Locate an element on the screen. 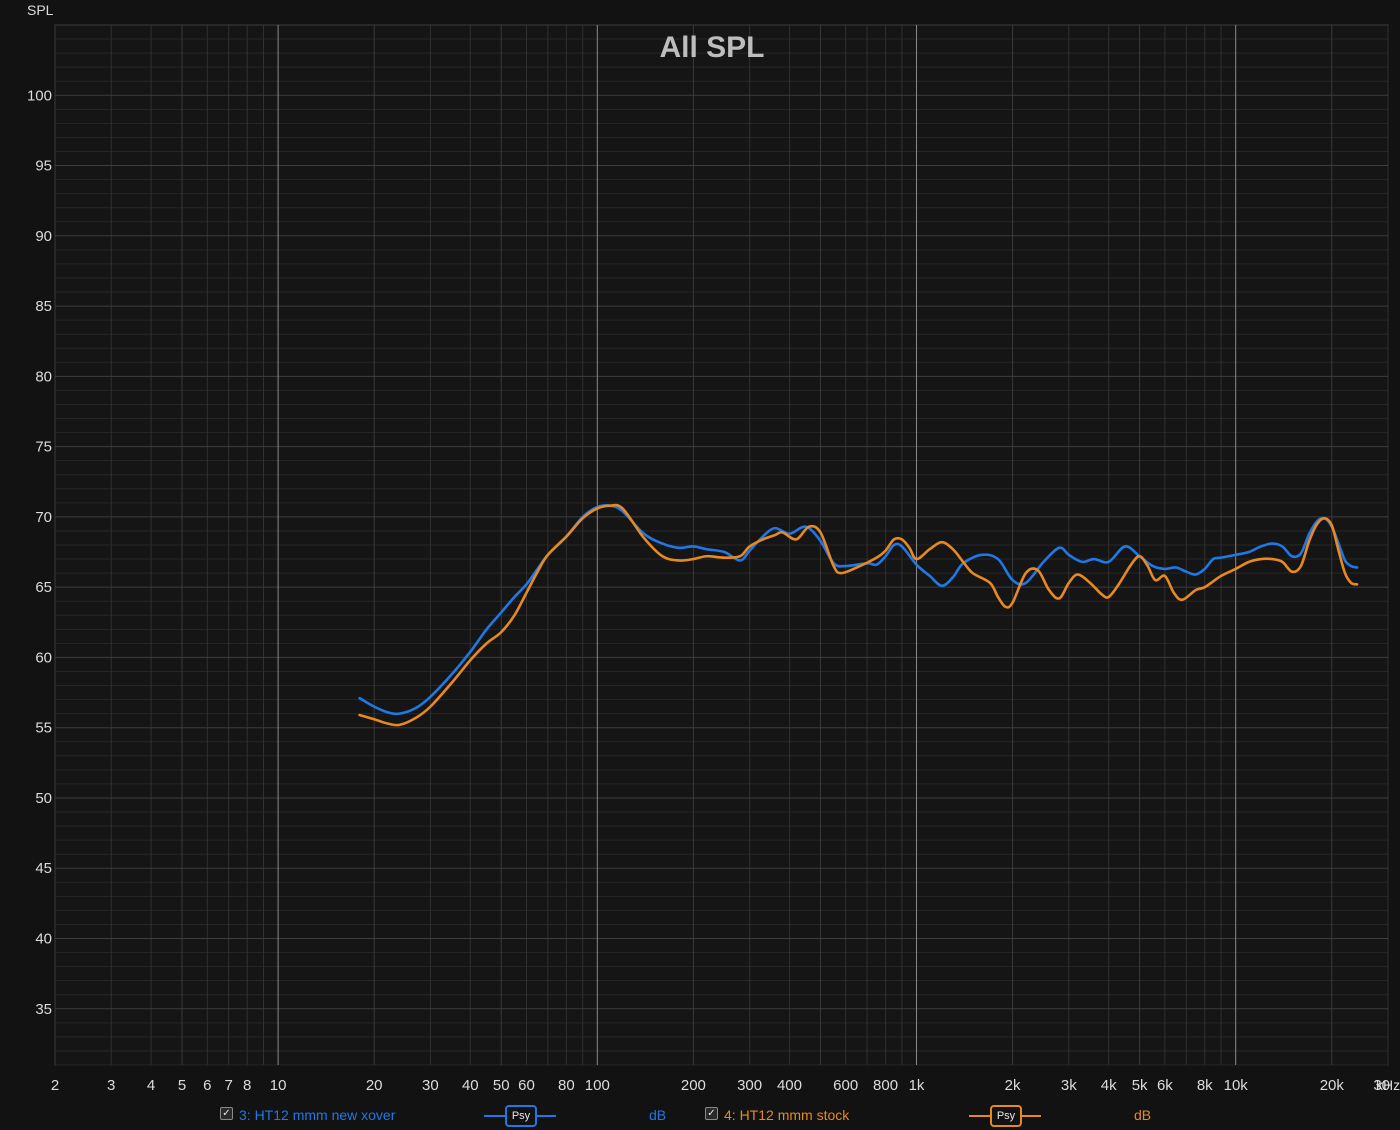 This screenshot has width=1400, height=1130. legend-entry-1: ✓ 3: HT12 mmm new xover Psy dB is located at coordinates (450, 1116).